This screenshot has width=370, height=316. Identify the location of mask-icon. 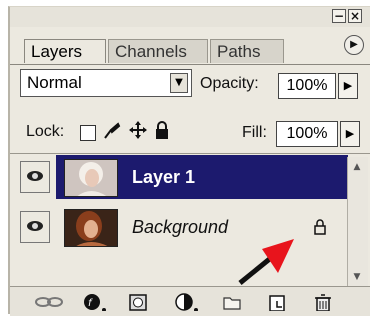
(138, 302).